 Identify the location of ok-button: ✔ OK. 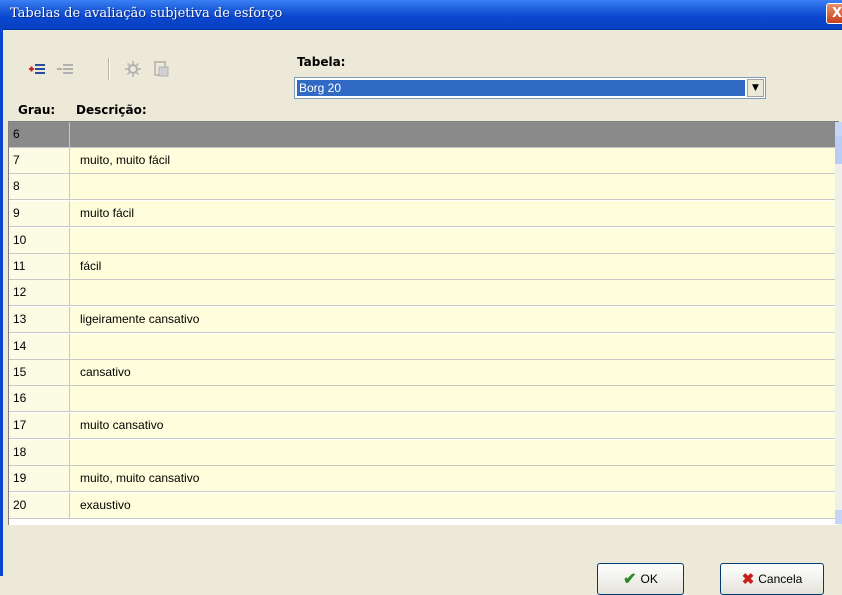
(640, 579).